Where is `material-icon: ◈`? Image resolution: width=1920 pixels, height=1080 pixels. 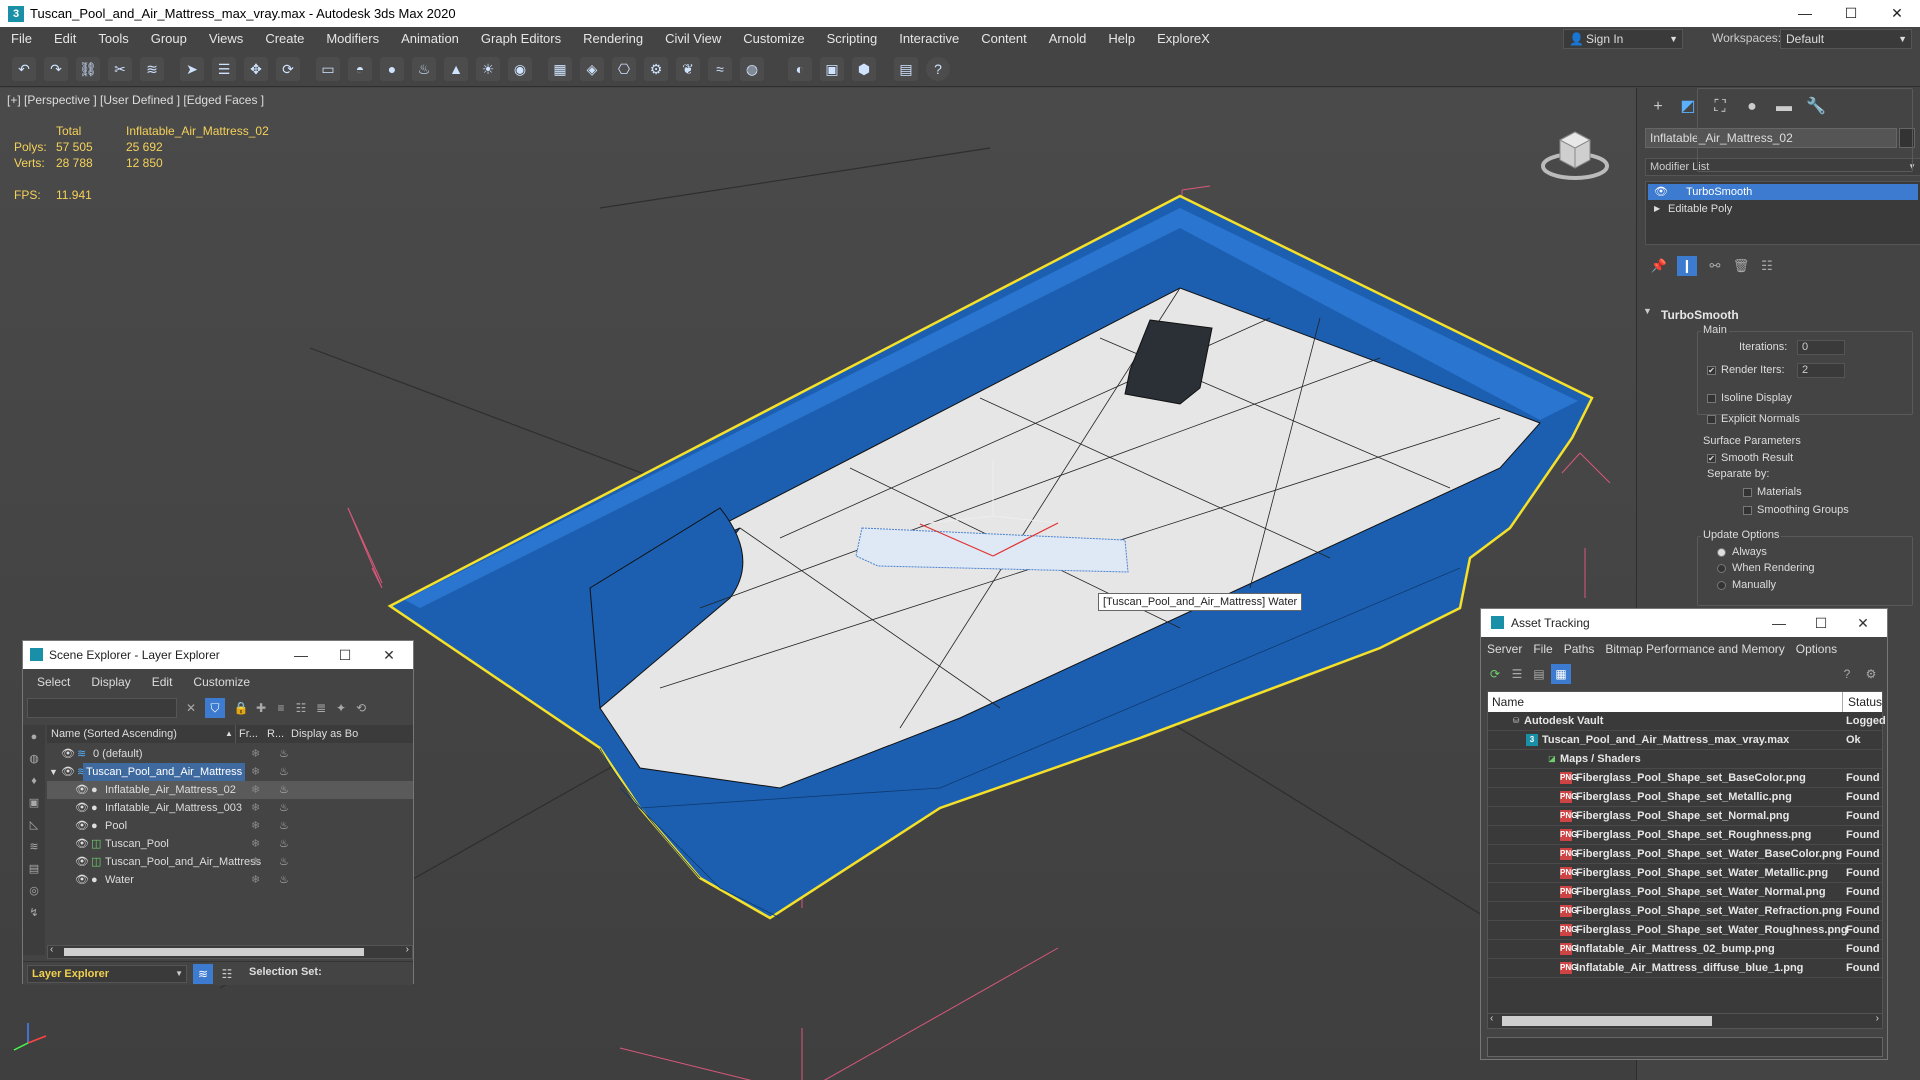
material-icon: ◈ is located at coordinates (592, 69).